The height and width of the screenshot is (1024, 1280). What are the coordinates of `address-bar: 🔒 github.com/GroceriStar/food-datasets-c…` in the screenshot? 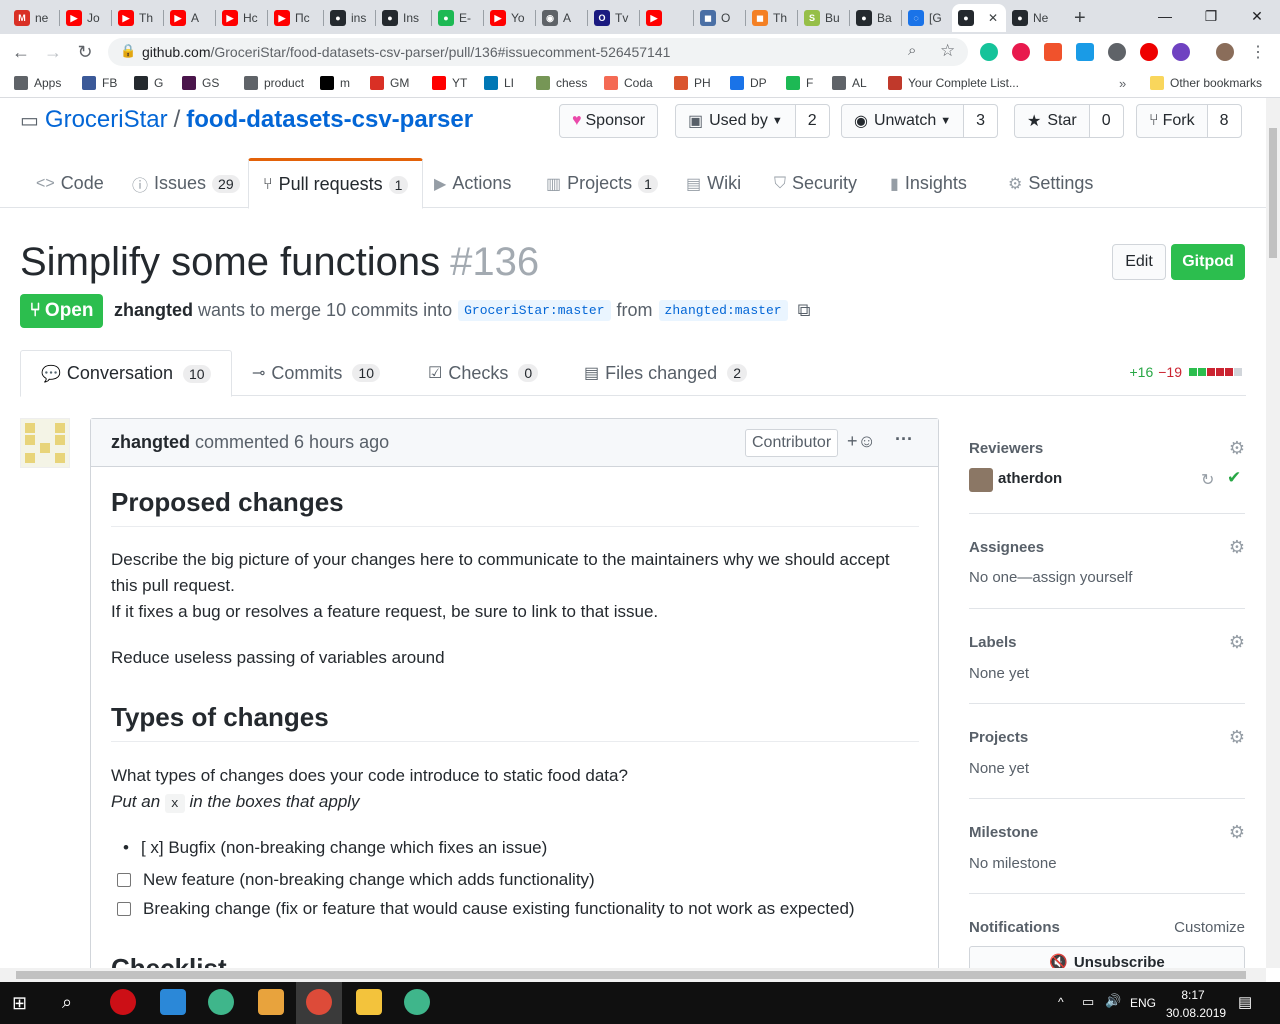 It's located at (538, 52).